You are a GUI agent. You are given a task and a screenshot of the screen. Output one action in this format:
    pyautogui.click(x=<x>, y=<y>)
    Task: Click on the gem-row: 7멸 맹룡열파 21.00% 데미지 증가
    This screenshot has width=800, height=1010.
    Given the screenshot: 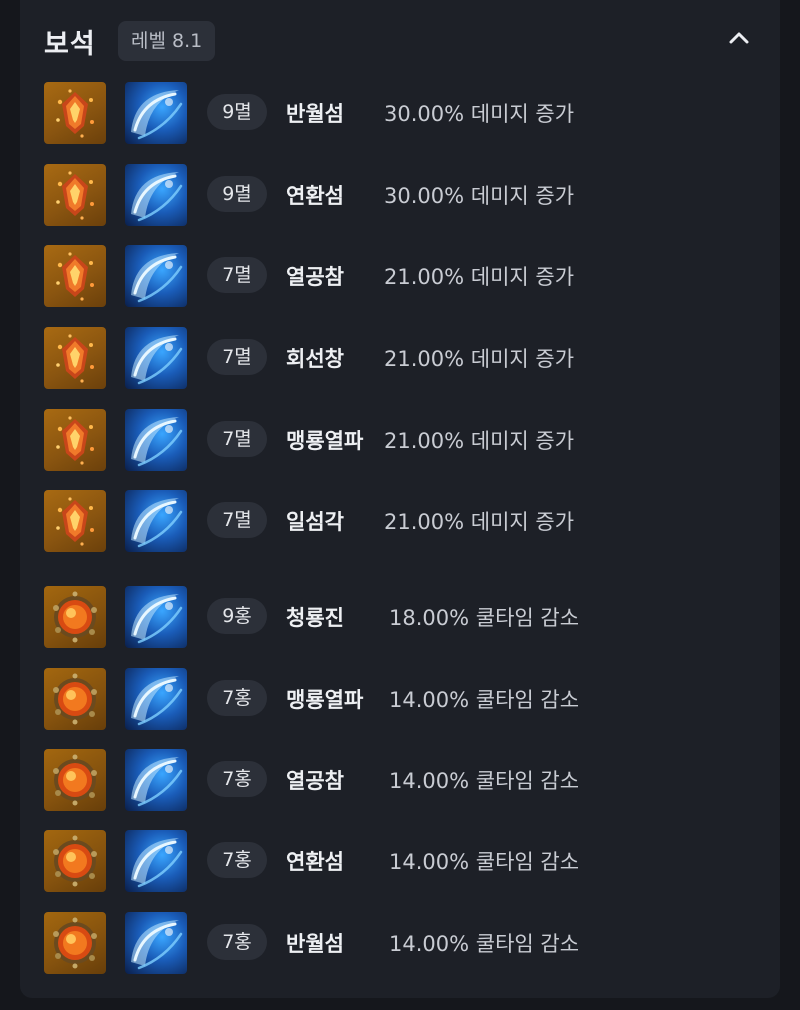 What is the action you would take?
    pyautogui.click(x=400, y=440)
    